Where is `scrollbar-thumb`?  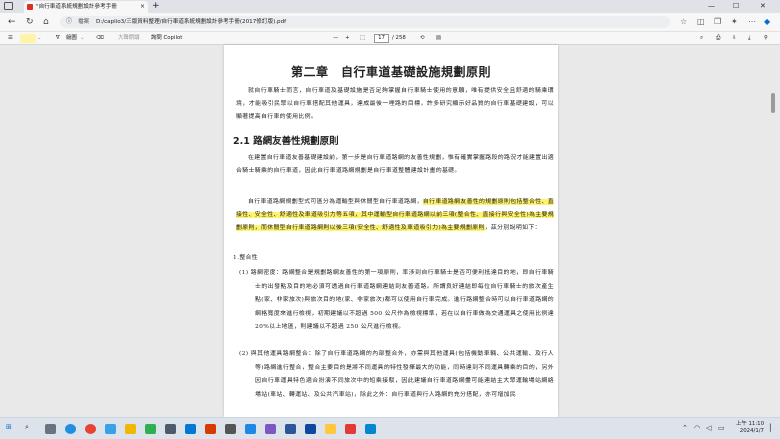 scrollbar-thumb is located at coordinates (773, 103).